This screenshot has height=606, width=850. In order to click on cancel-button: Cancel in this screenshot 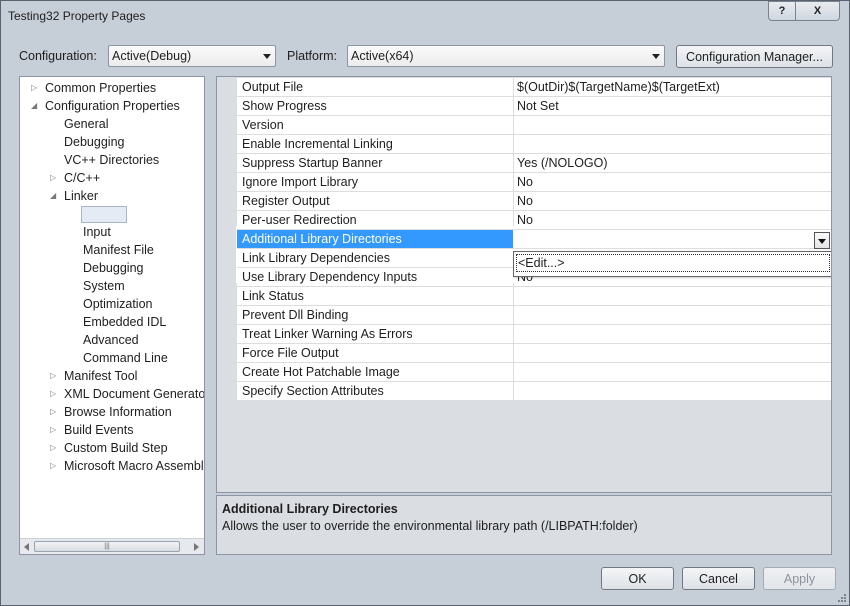, I will do `click(718, 578)`.